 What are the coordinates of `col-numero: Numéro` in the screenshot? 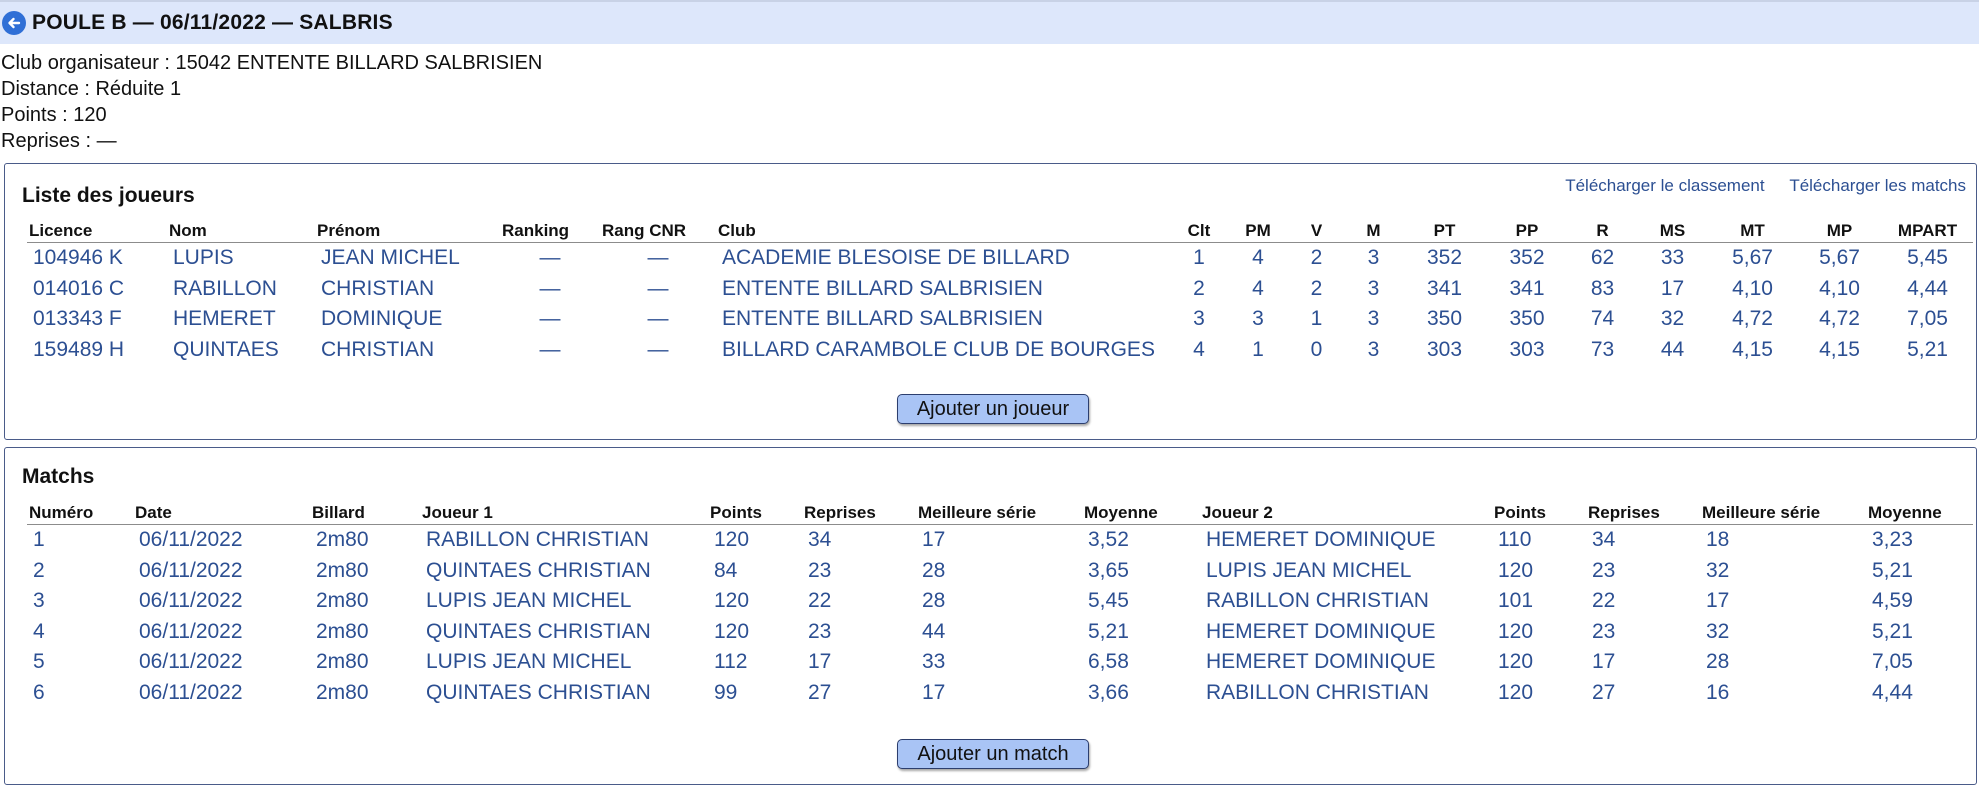 It's located at (80, 513).